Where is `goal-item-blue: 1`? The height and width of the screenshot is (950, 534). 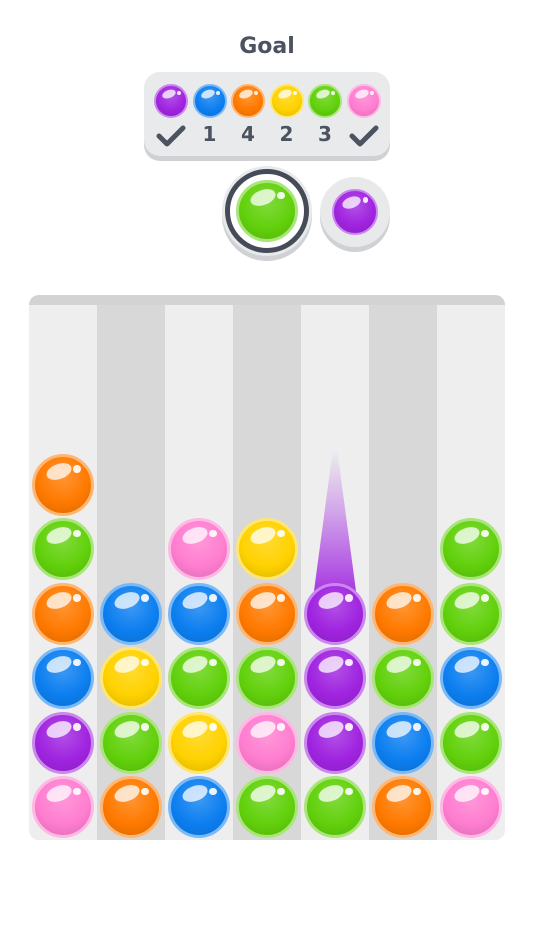 goal-item-blue: 1 is located at coordinates (210, 117).